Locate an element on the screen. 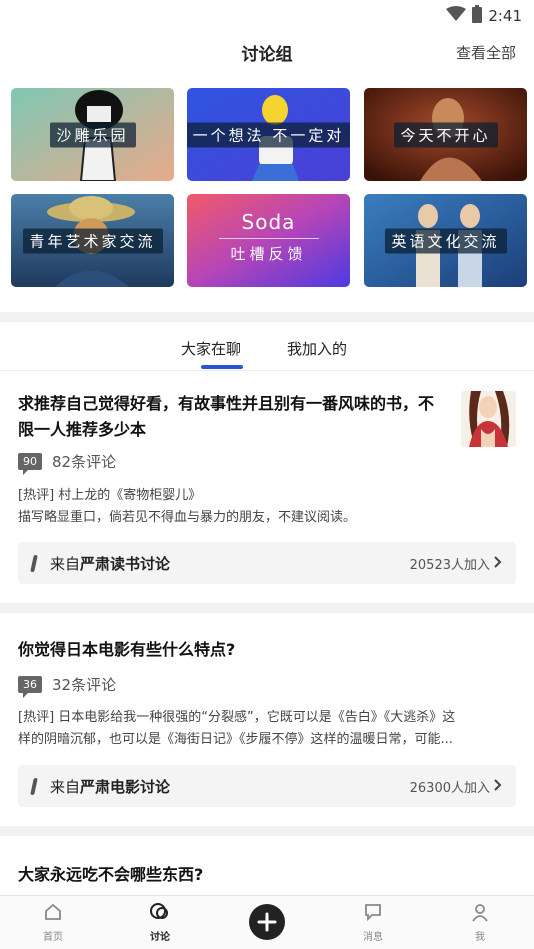  tab-discussion: 讨论 is located at coordinates (160, 922).